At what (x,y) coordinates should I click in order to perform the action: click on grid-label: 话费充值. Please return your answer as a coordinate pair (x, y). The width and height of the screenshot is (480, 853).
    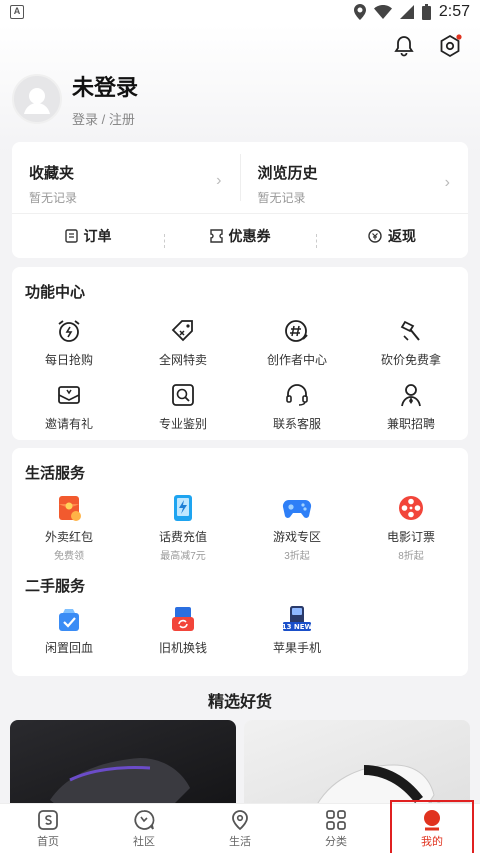
    Looking at the image, I should click on (182, 537).